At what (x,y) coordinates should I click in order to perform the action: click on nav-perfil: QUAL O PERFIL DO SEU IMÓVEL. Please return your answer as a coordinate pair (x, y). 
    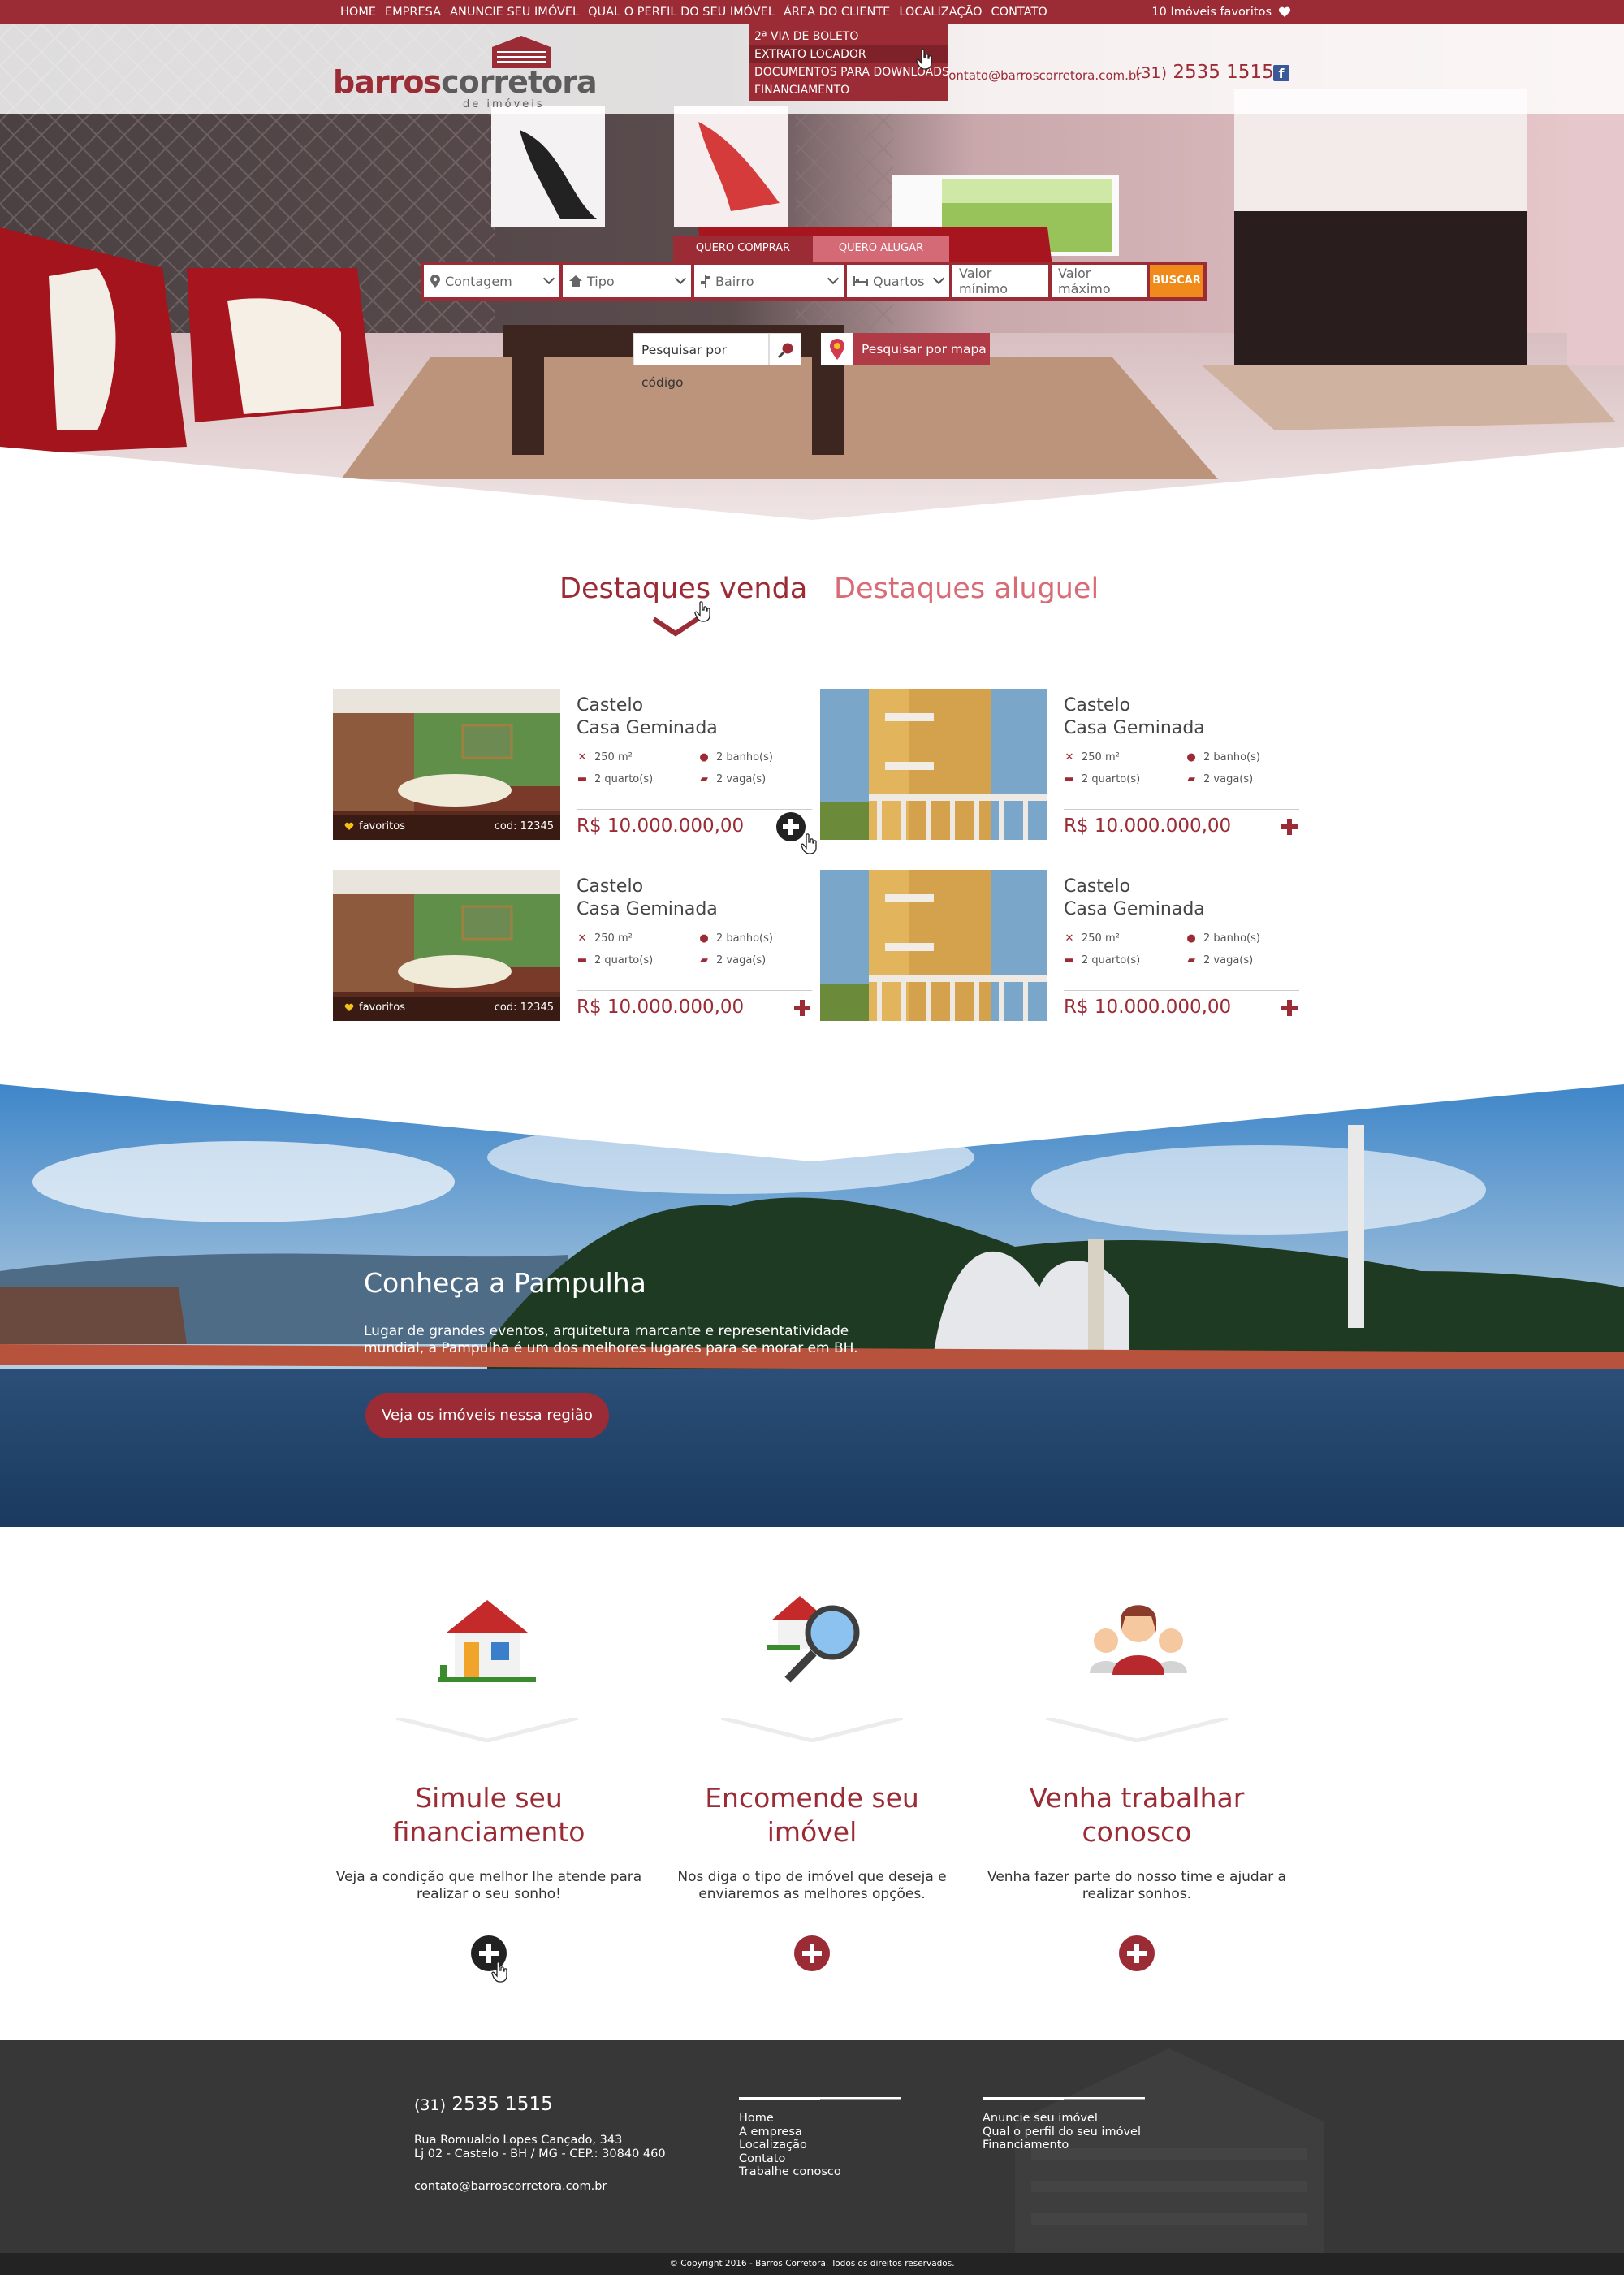
    Looking at the image, I should click on (682, 12).